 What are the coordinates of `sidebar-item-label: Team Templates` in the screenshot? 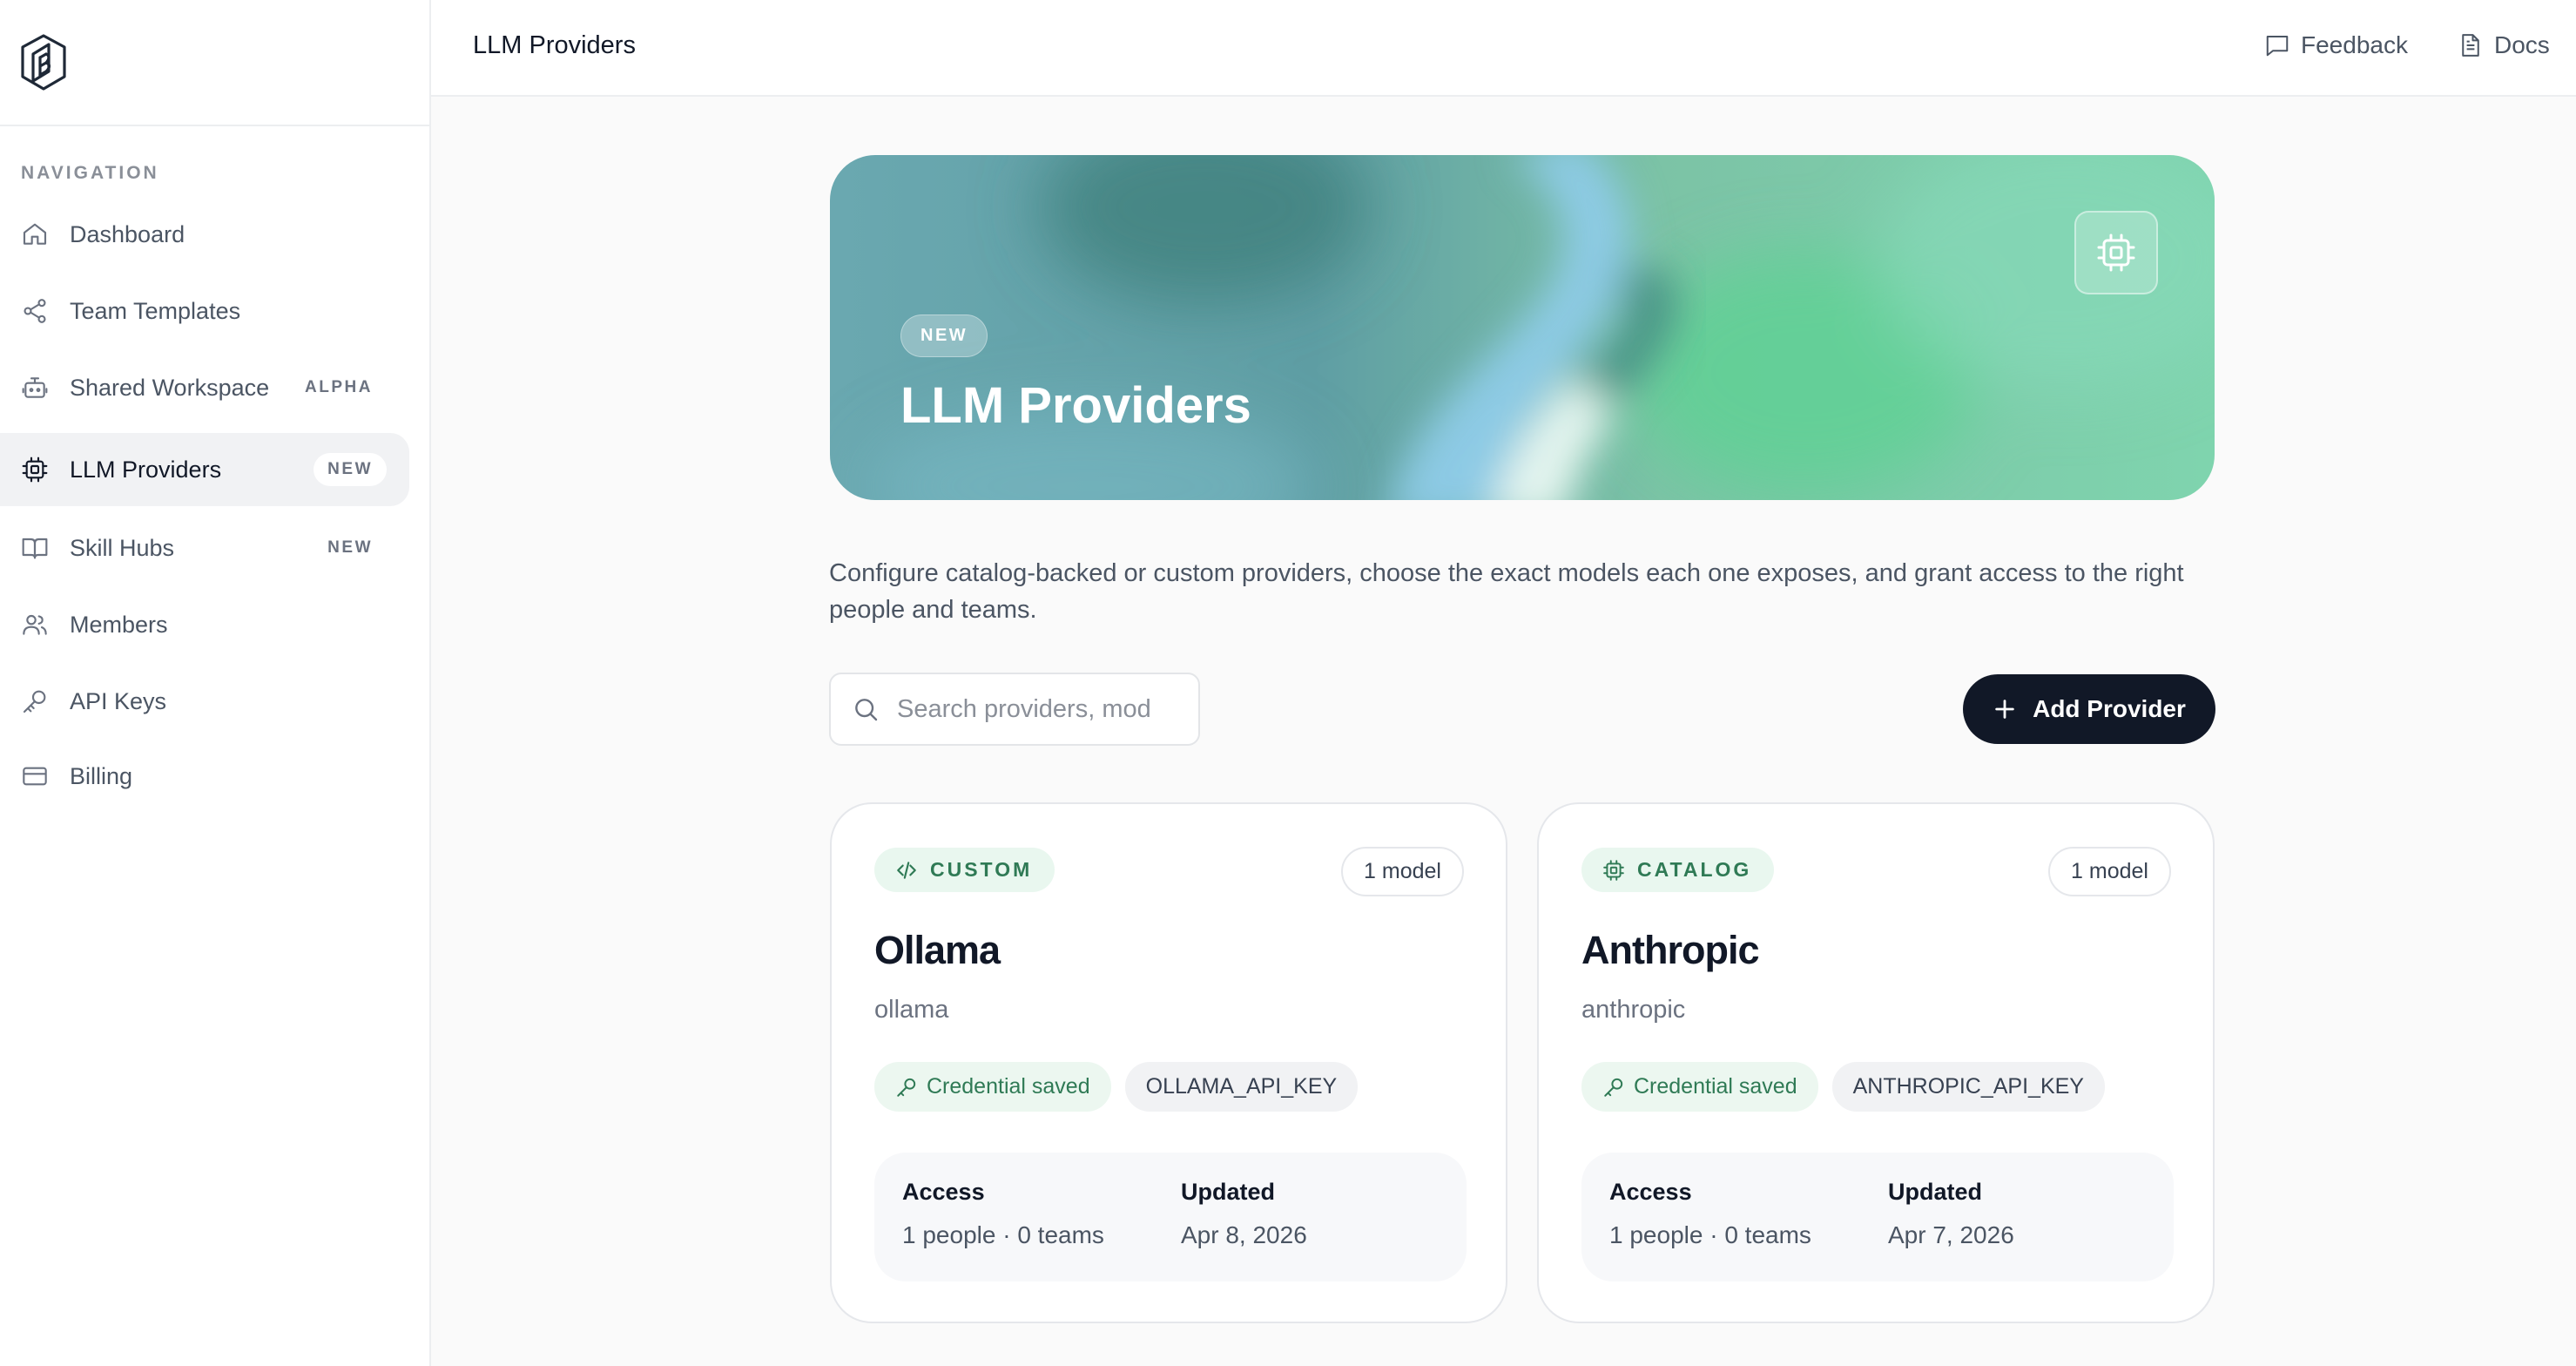 It's located at (156, 310).